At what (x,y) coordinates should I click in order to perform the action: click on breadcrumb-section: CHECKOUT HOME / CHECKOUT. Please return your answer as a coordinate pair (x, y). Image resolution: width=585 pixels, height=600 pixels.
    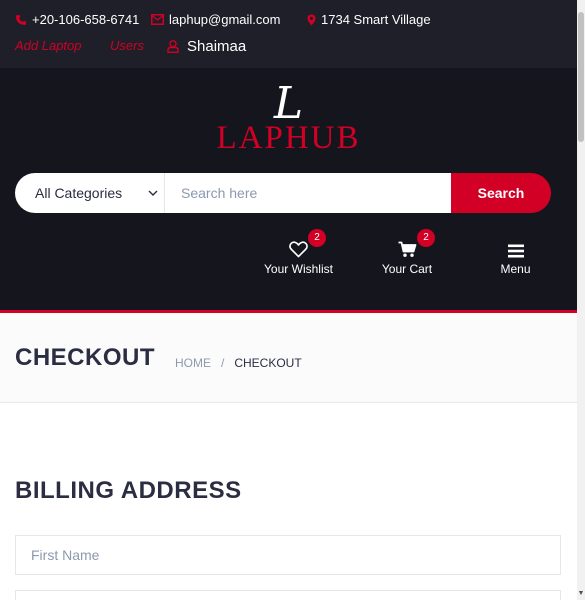
    Looking at the image, I should click on (288, 358).